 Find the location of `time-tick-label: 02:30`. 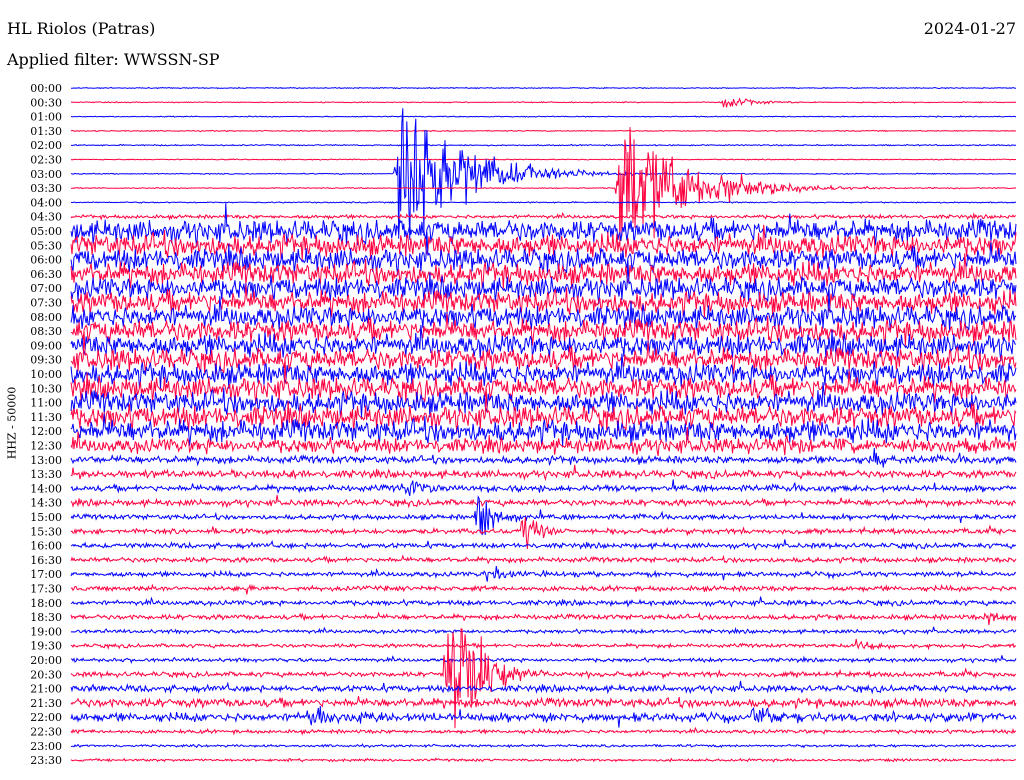

time-tick-label: 02:30 is located at coordinates (46, 160).